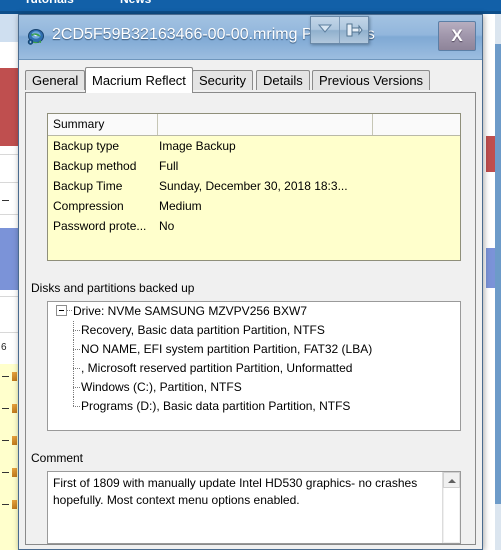 The image size is (501, 550). I want to click on background-scrollbar-thumb, so click(498, 274).